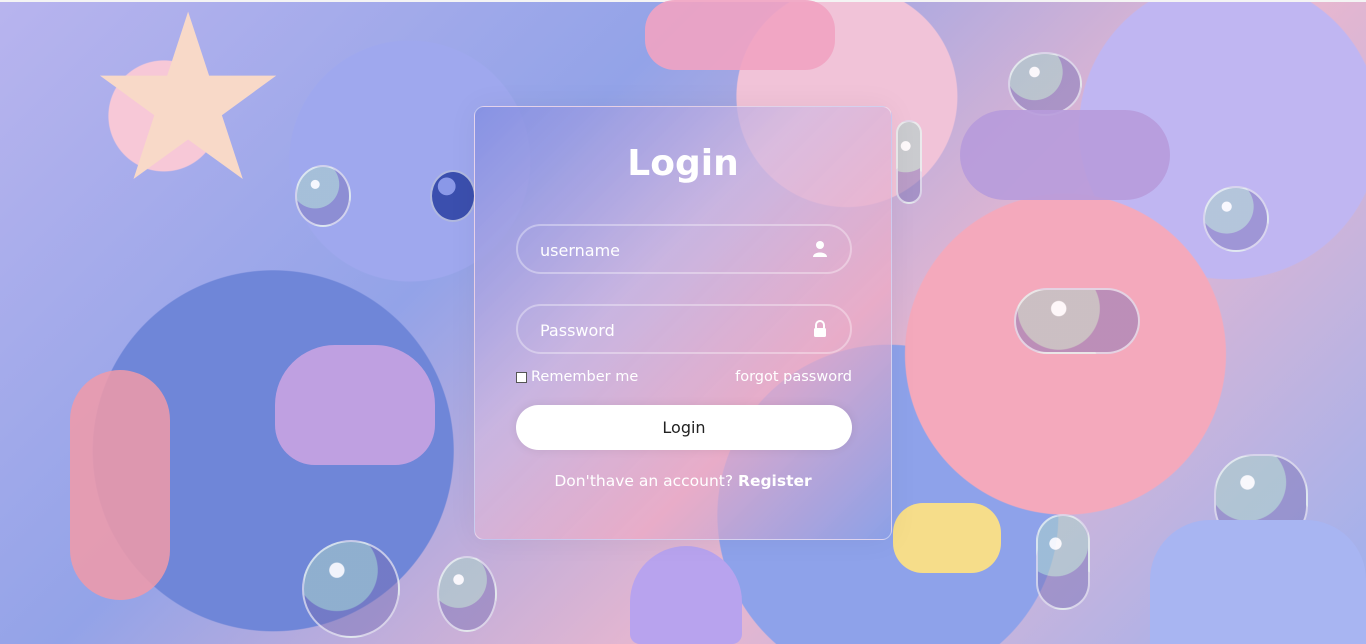 This screenshot has width=1366, height=644. What do you see at coordinates (355, 405) in the screenshot?
I see `narwhal-illustration` at bounding box center [355, 405].